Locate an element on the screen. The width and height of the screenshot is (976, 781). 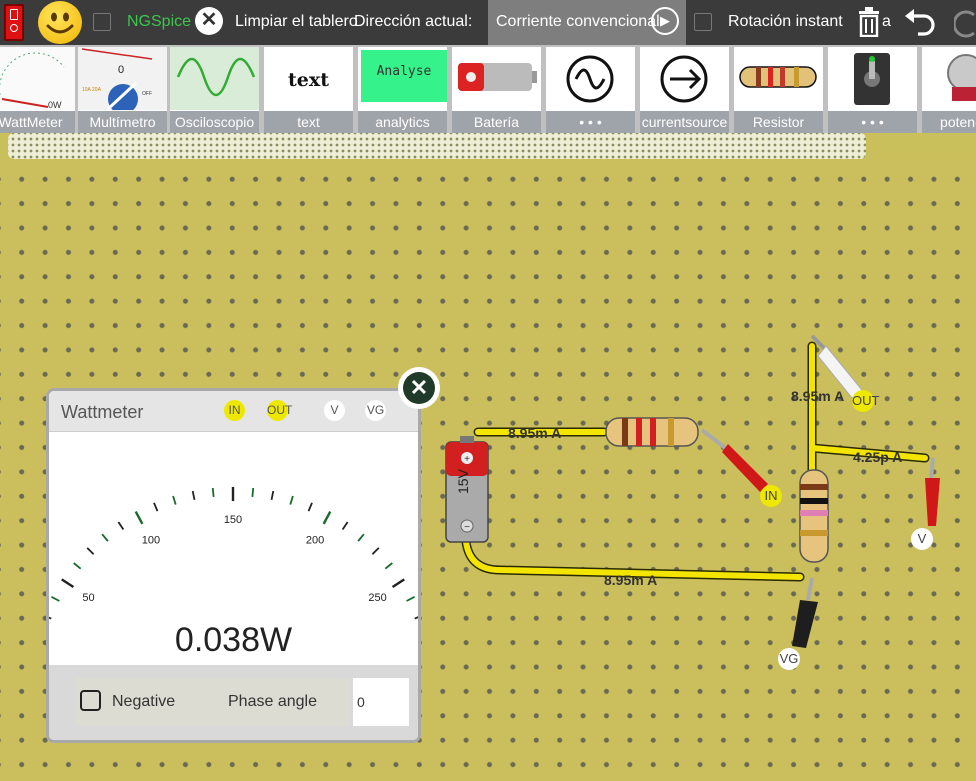
phase-angle-input is located at coordinates (381, 702).